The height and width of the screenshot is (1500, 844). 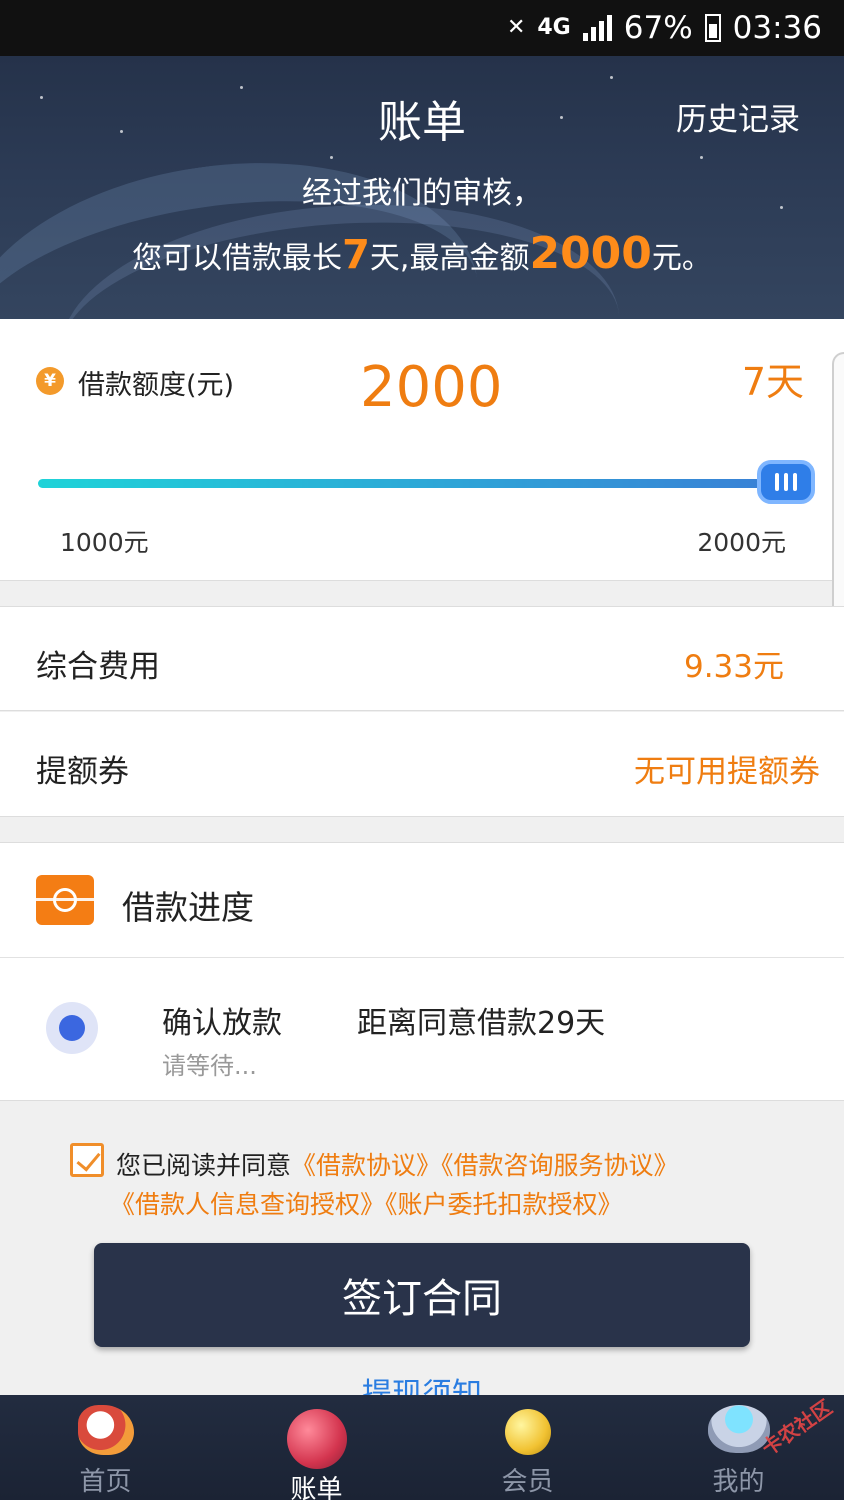 I want to click on review-notice-line2: 您可以借款最长7天,最高金额2000元。, so click(x=422, y=253).